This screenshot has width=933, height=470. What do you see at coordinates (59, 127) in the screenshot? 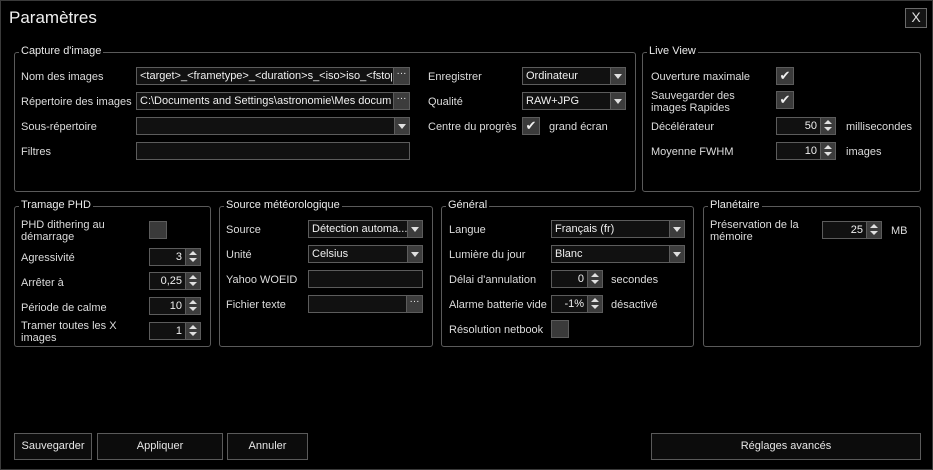
I see `label-subdir: Sous-répertoire` at bounding box center [59, 127].